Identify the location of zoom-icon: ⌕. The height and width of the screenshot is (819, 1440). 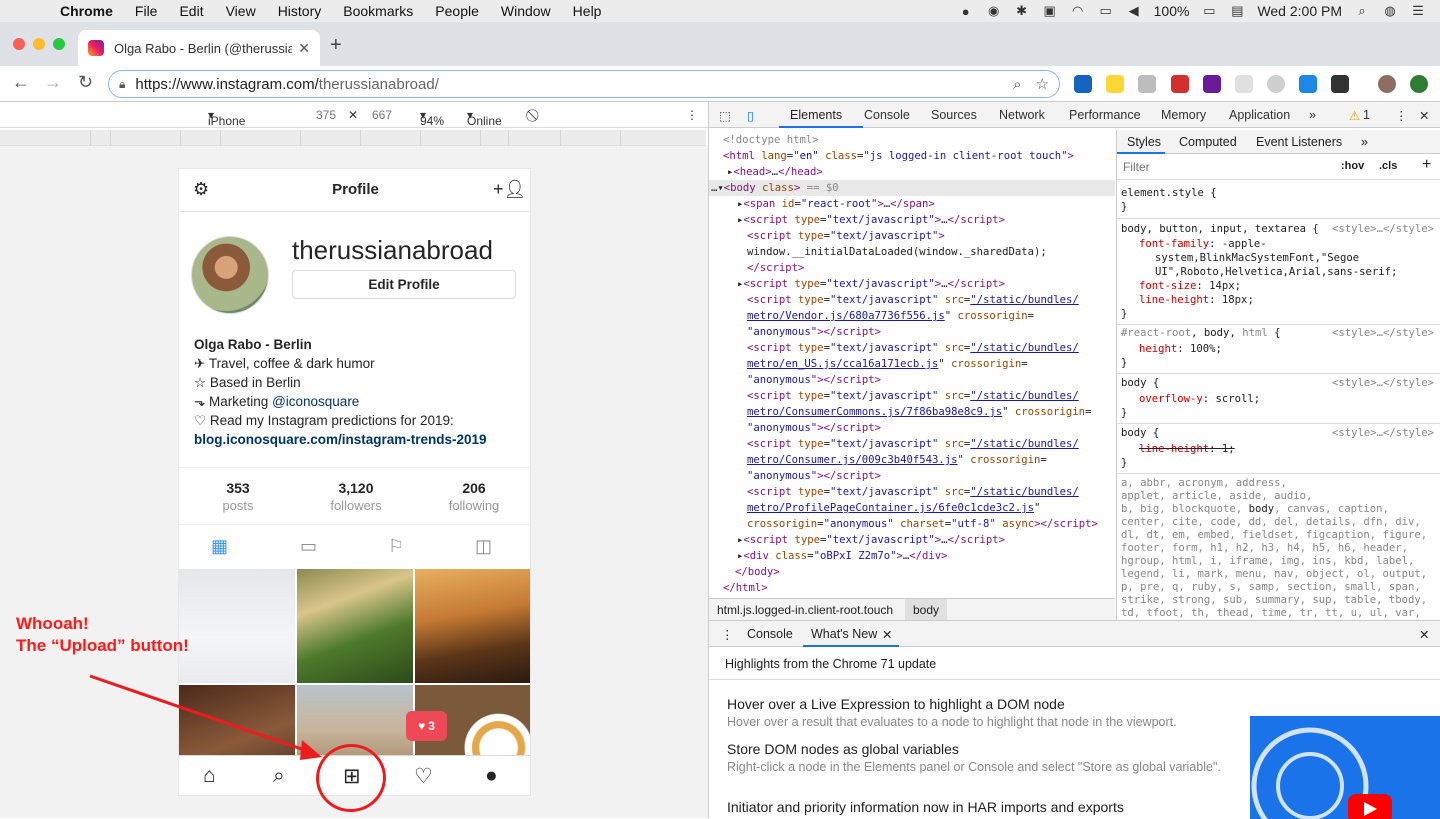
(1017, 84).